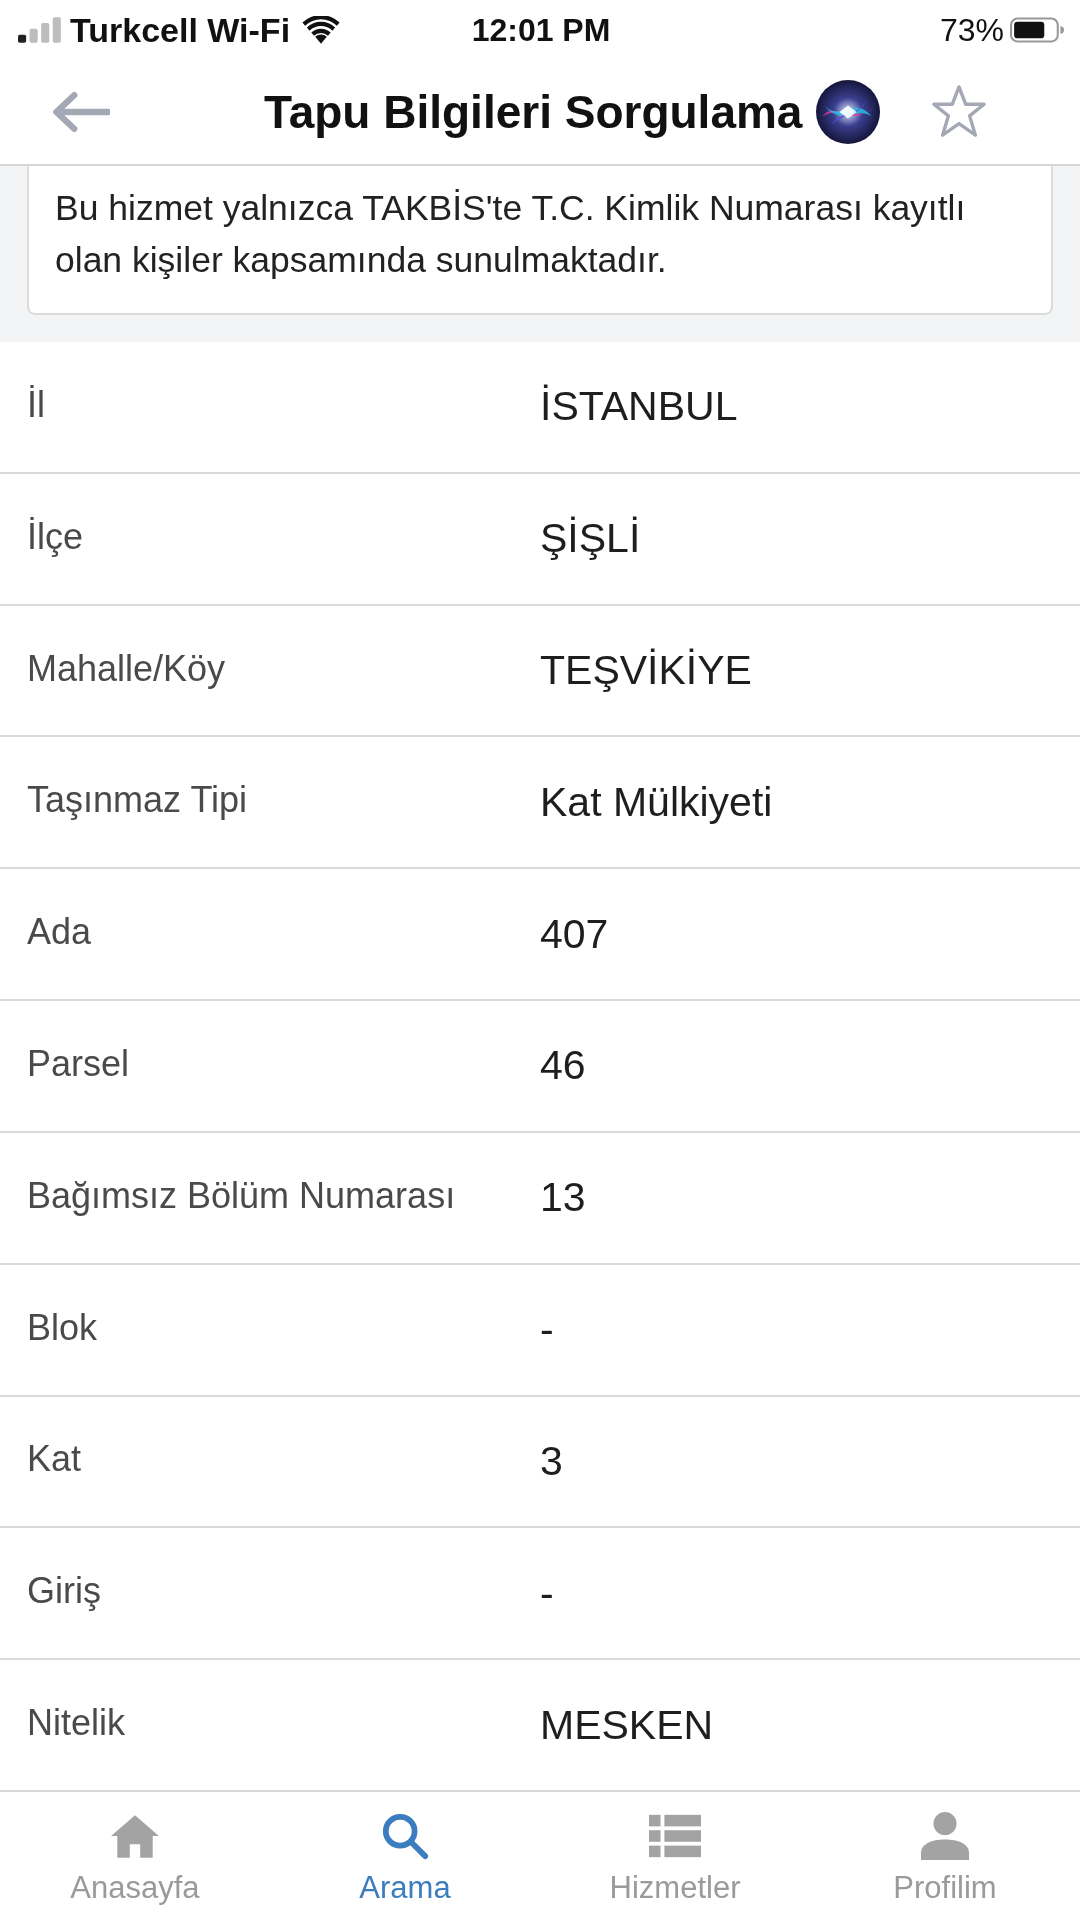  I want to click on field-label: Giriş, so click(64, 1591).